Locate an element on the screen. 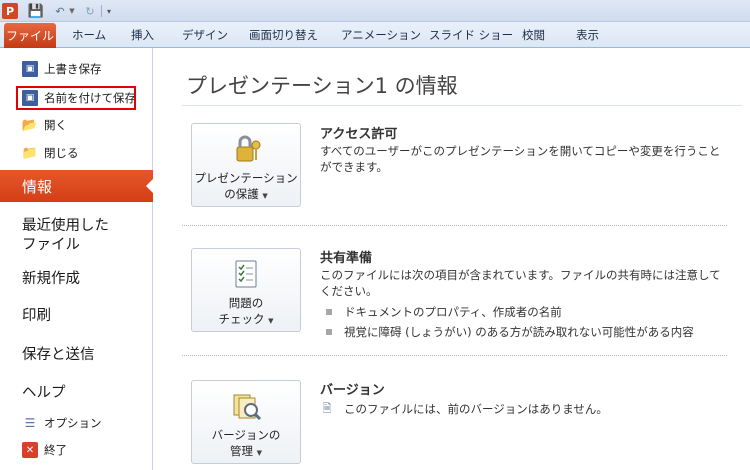  powerpoint-app-icon: P is located at coordinates (10, 11).